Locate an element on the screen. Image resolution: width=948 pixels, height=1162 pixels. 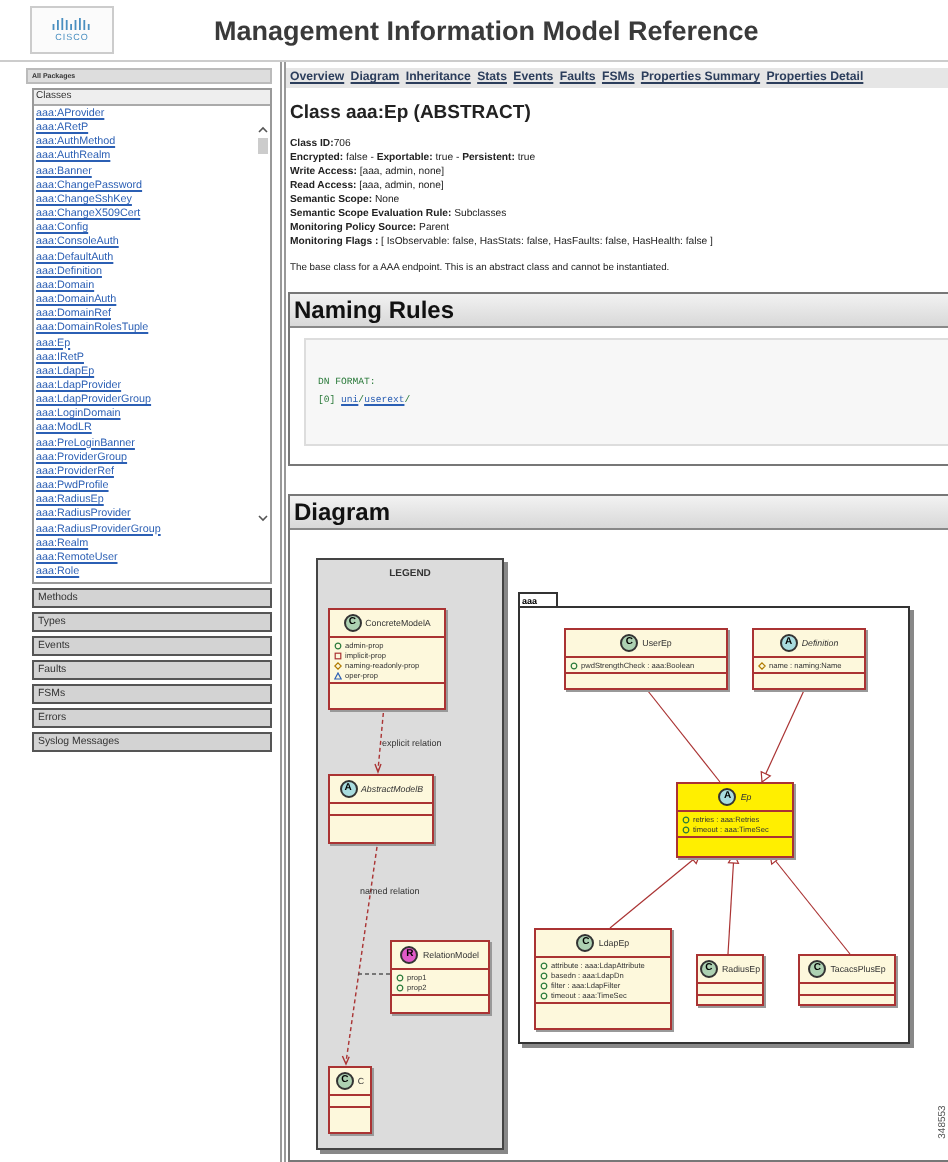
oper-property-icon is located at coordinates (338, 675).